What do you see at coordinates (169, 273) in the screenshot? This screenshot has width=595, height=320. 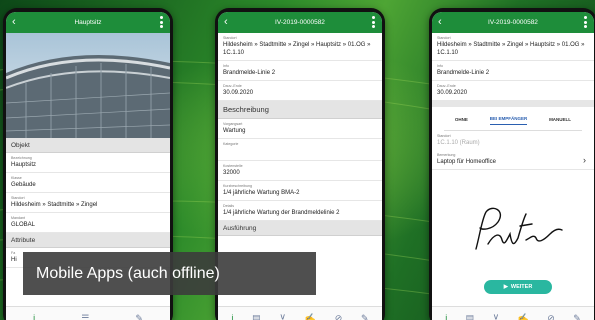 I see `caption-banner: Mobile Apps (auch offline)` at bounding box center [169, 273].